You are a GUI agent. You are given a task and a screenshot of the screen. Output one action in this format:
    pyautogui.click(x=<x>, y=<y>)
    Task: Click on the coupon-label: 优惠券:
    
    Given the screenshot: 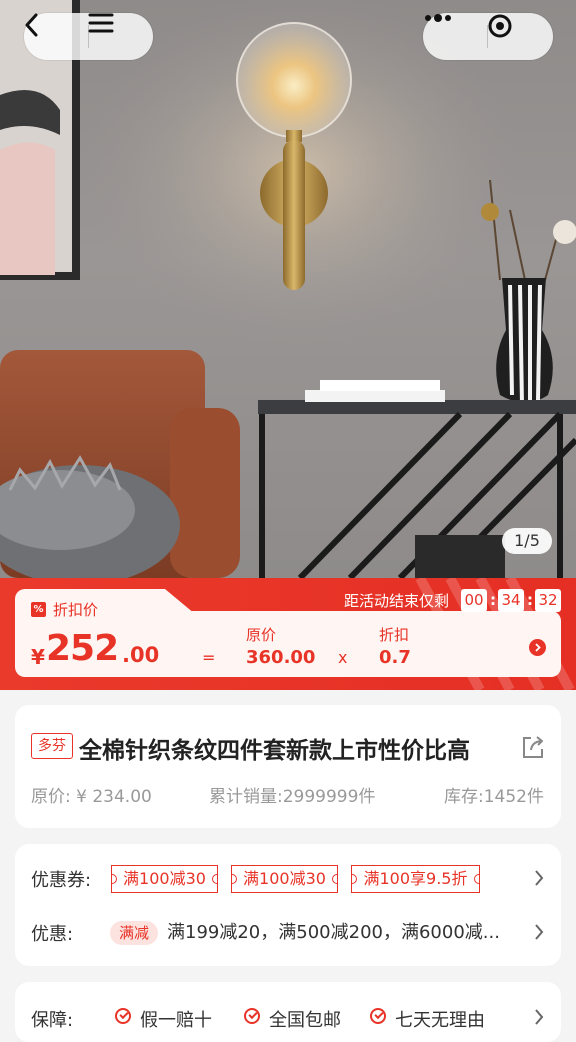 What is the action you would take?
    pyautogui.click(x=61, y=880)
    